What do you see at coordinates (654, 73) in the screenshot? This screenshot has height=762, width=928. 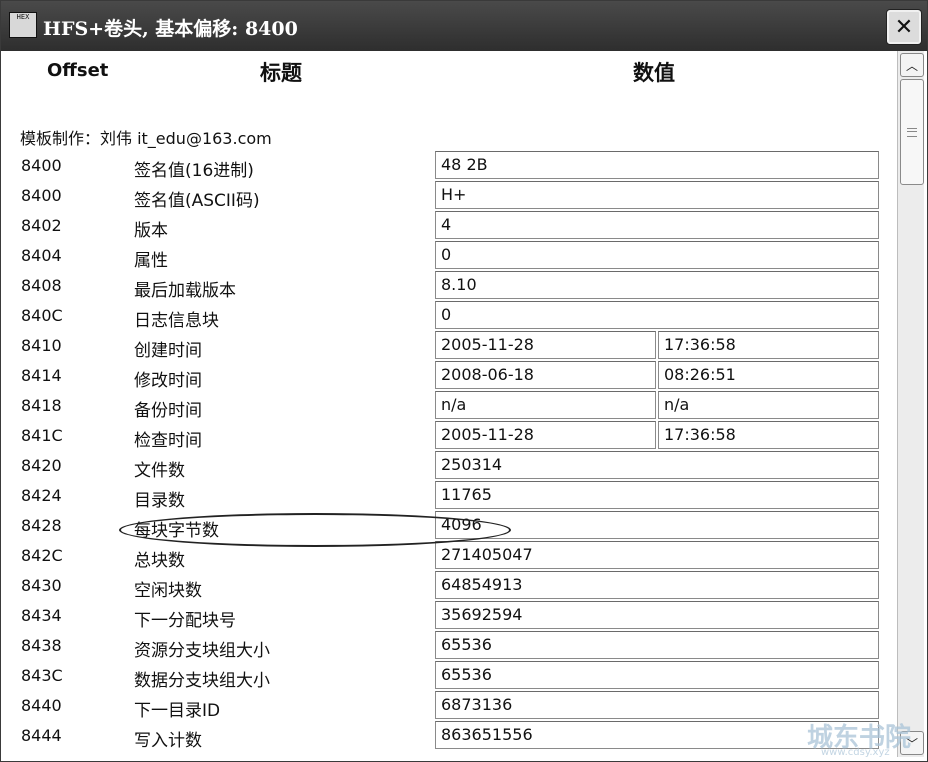 I see `column-header-value: 数值` at bounding box center [654, 73].